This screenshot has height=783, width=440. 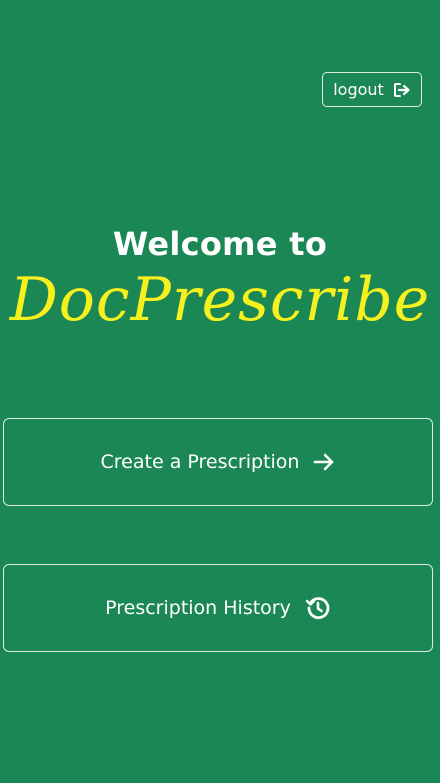 I want to click on logout-label: logout, so click(x=358, y=89).